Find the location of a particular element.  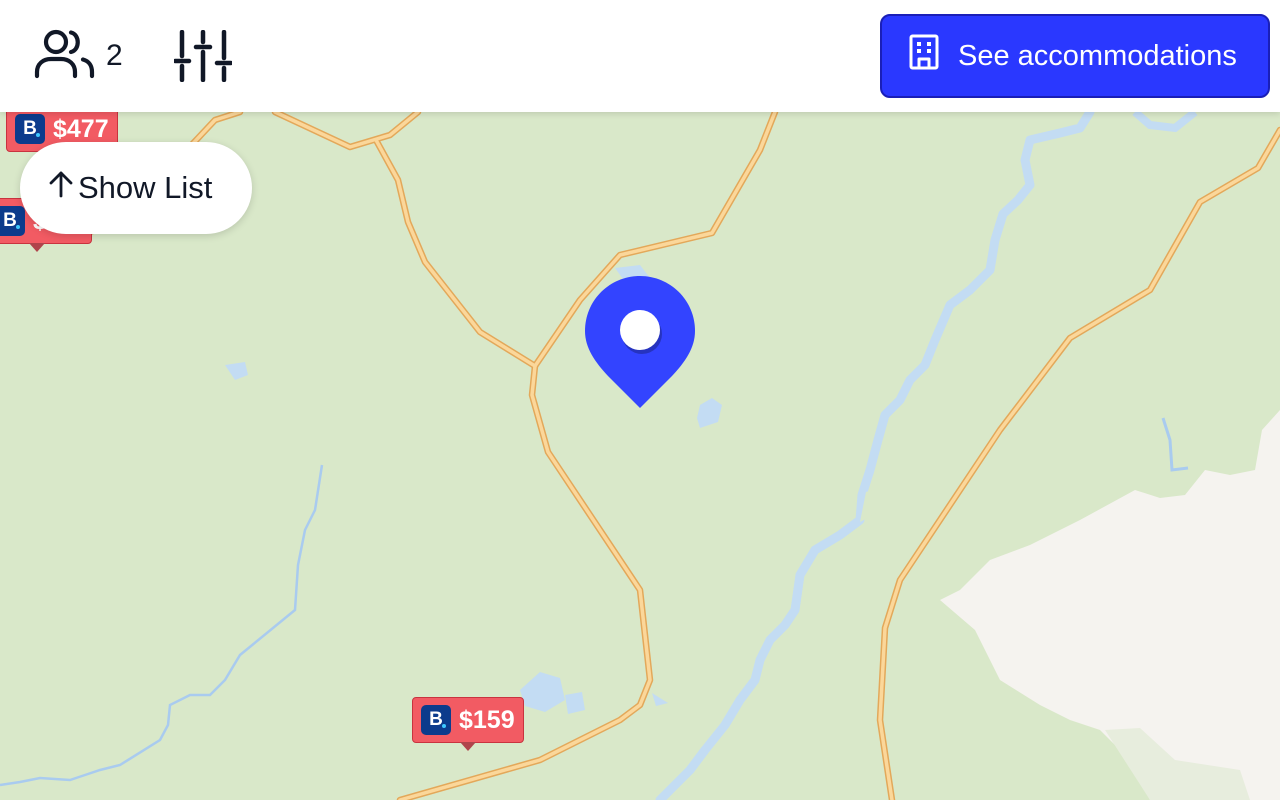

map-pin-icon is located at coordinates (640, 345).